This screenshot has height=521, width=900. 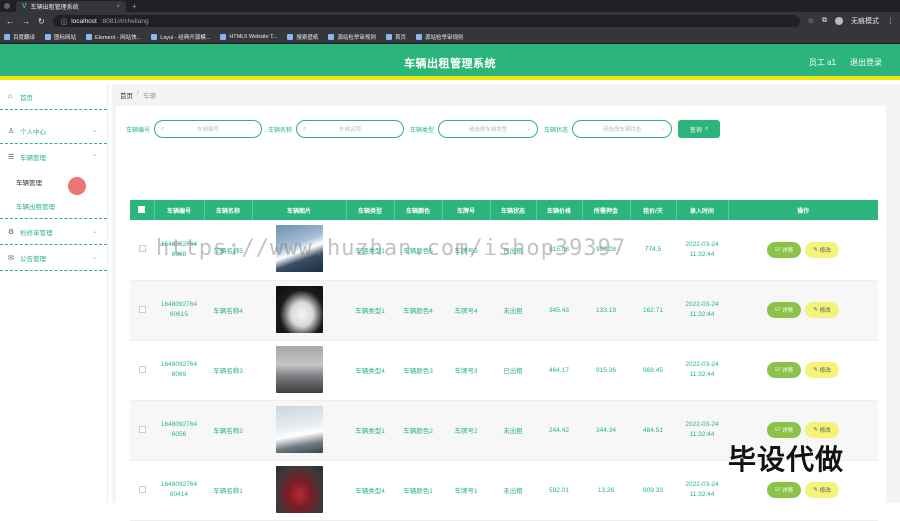 What do you see at coordinates (418, 210) in the screenshot?
I see `column-header: 车辆颜色` at bounding box center [418, 210].